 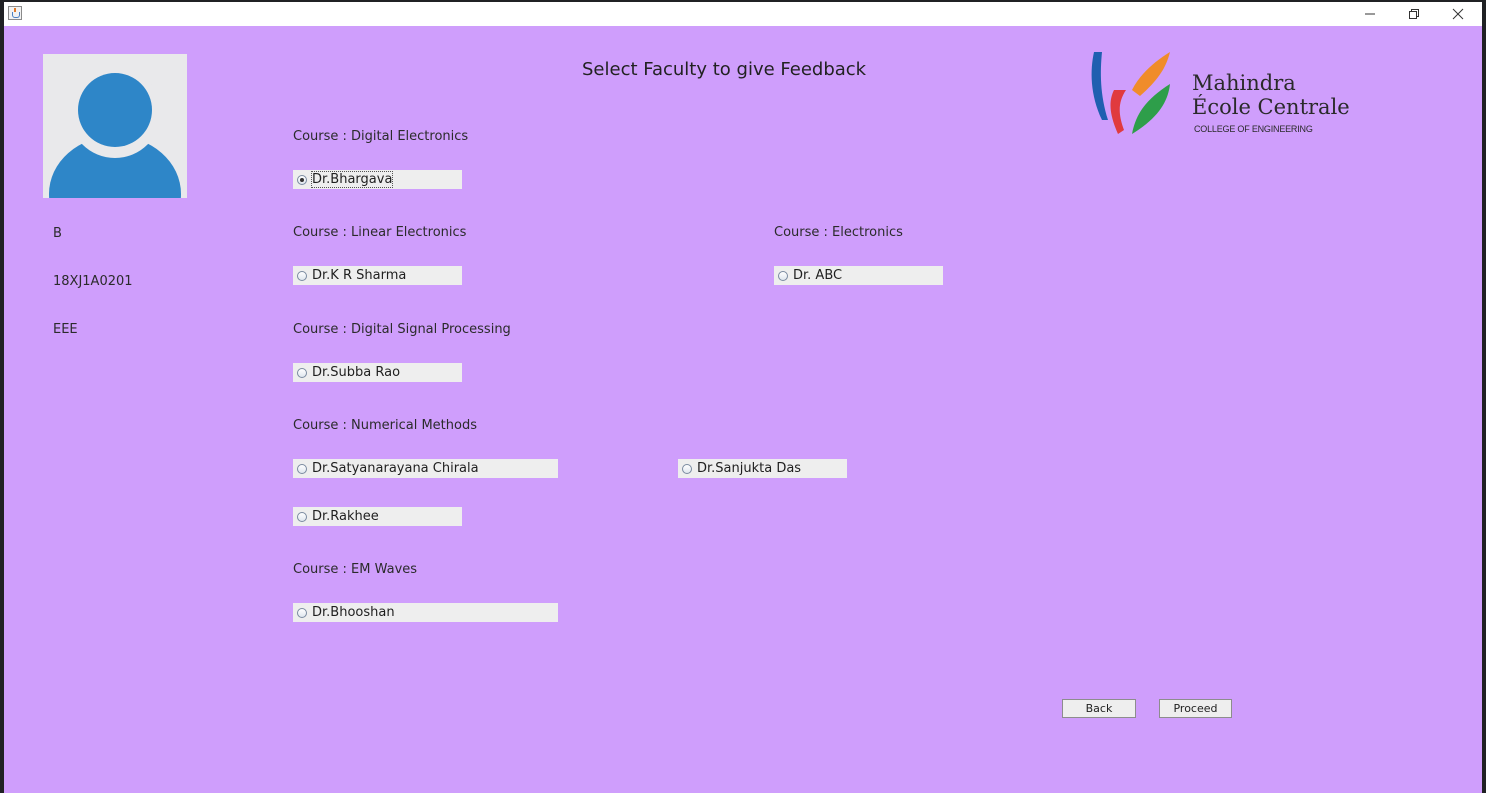 I want to click on radio-label: Dr.Bhooshan, so click(x=353, y=612).